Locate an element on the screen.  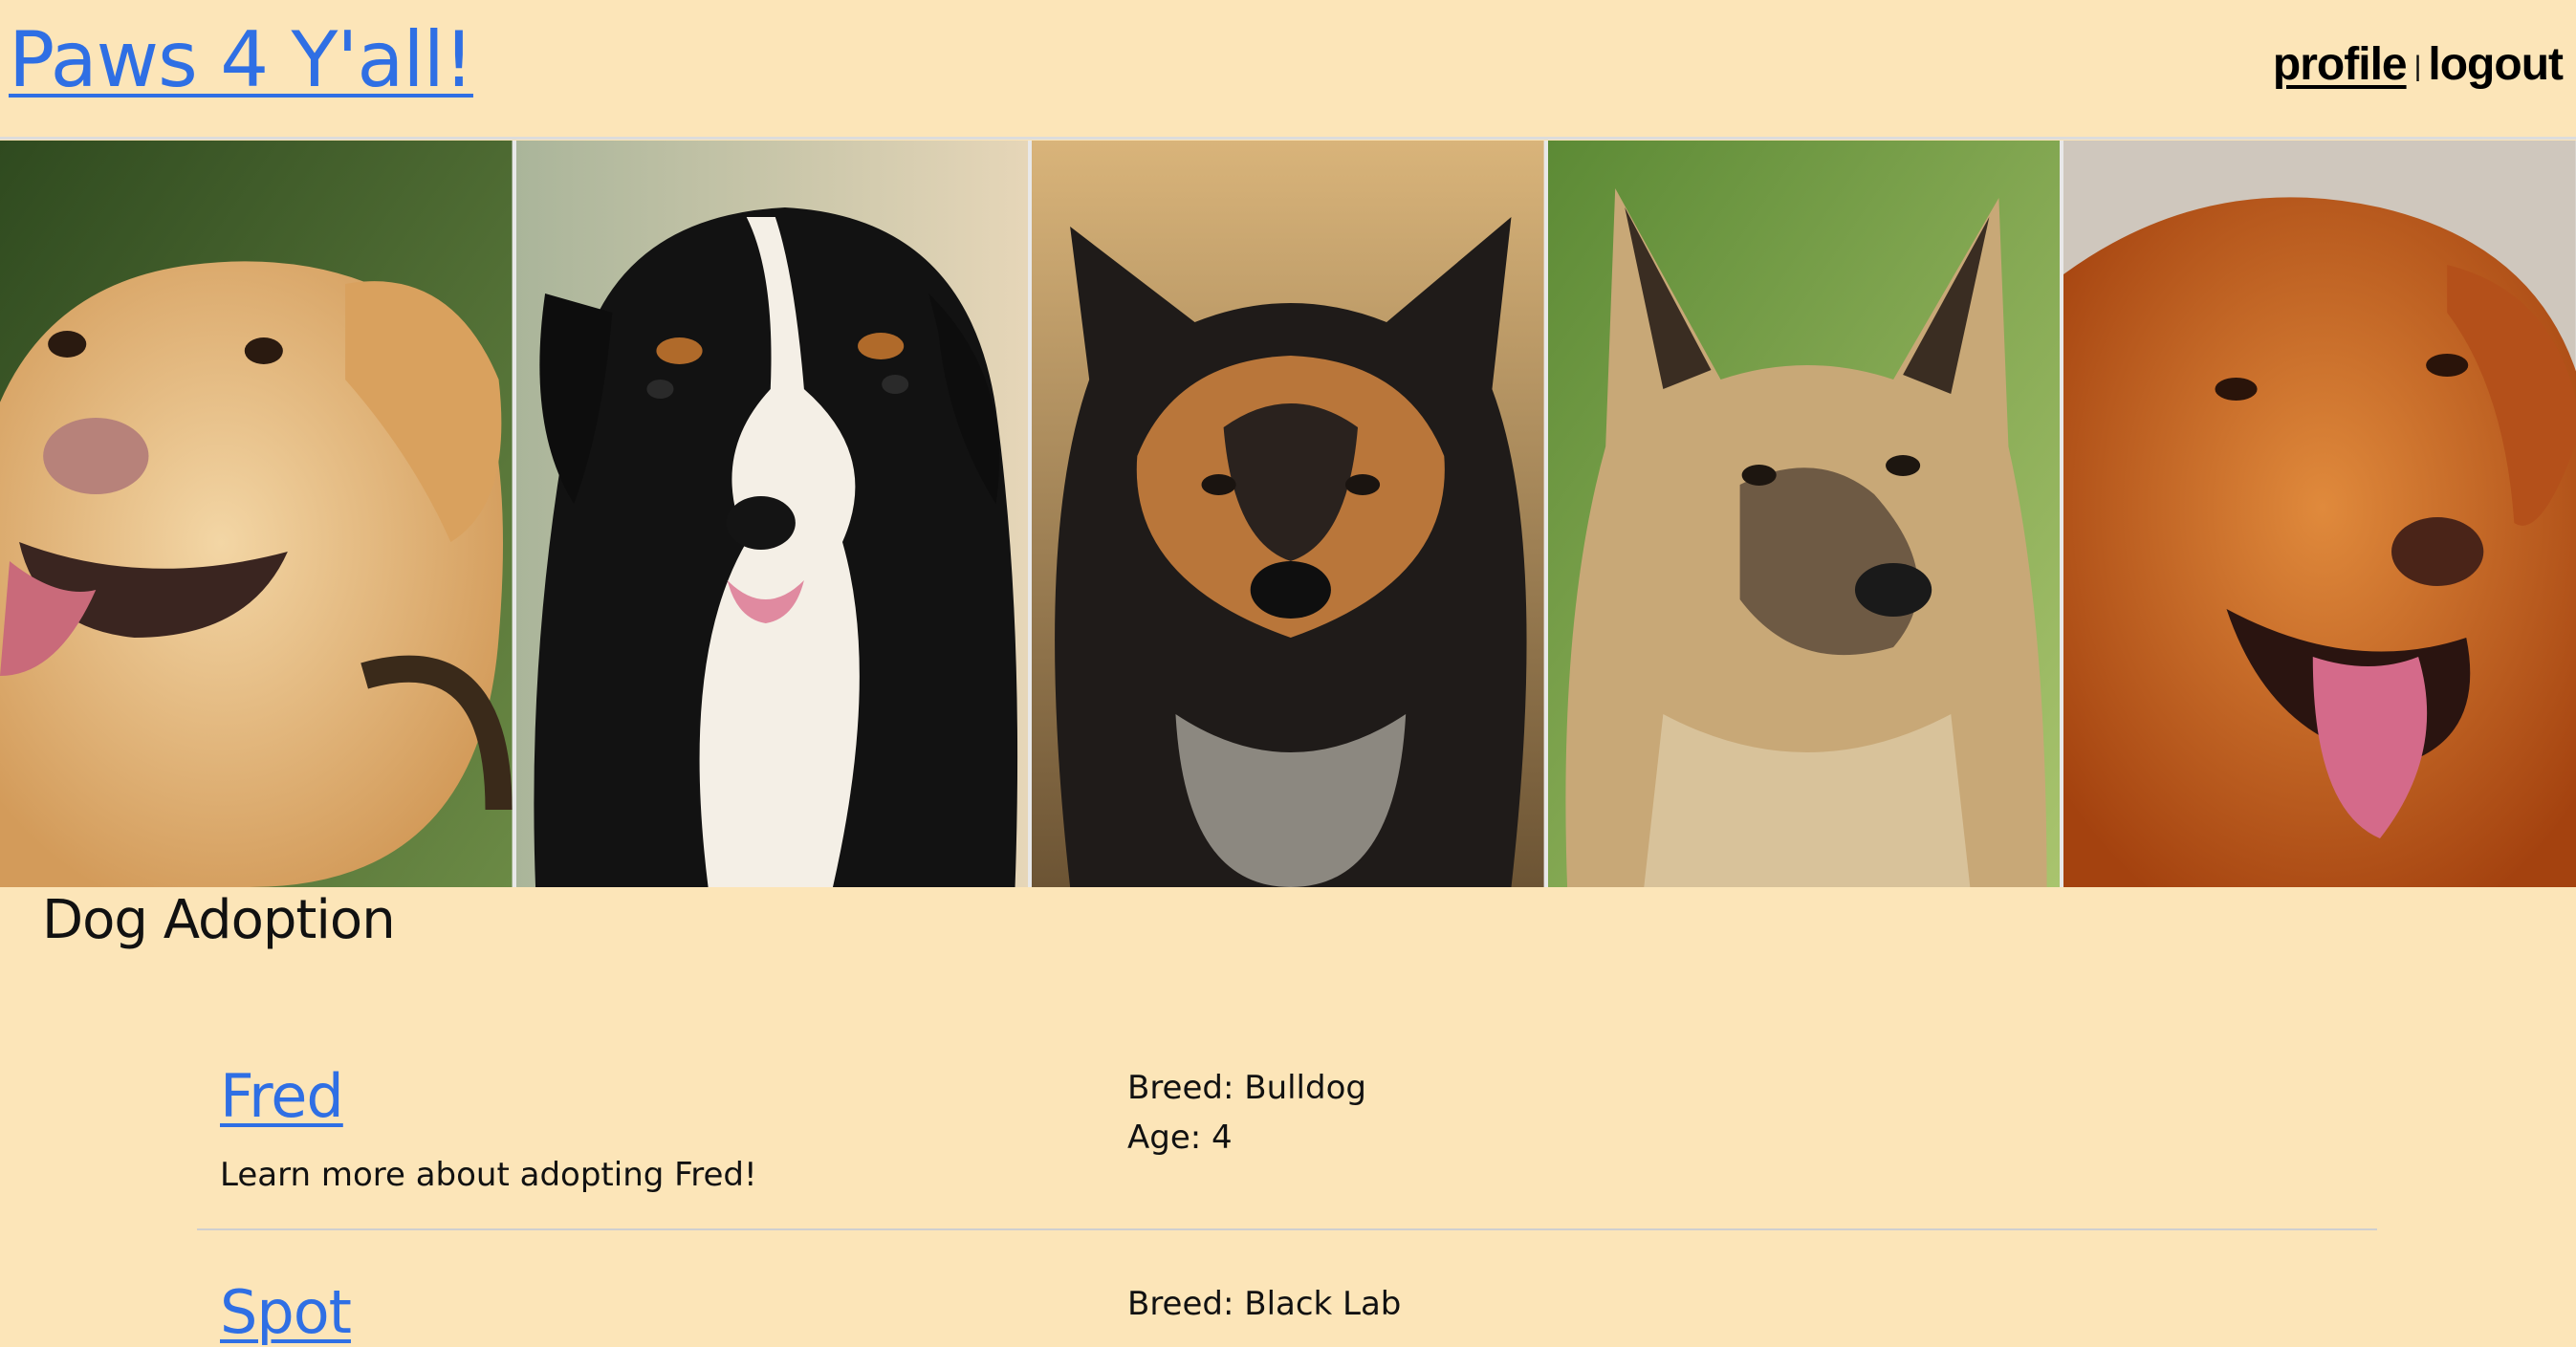
pet-name-link: Fred is located at coordinates (282, 1096).